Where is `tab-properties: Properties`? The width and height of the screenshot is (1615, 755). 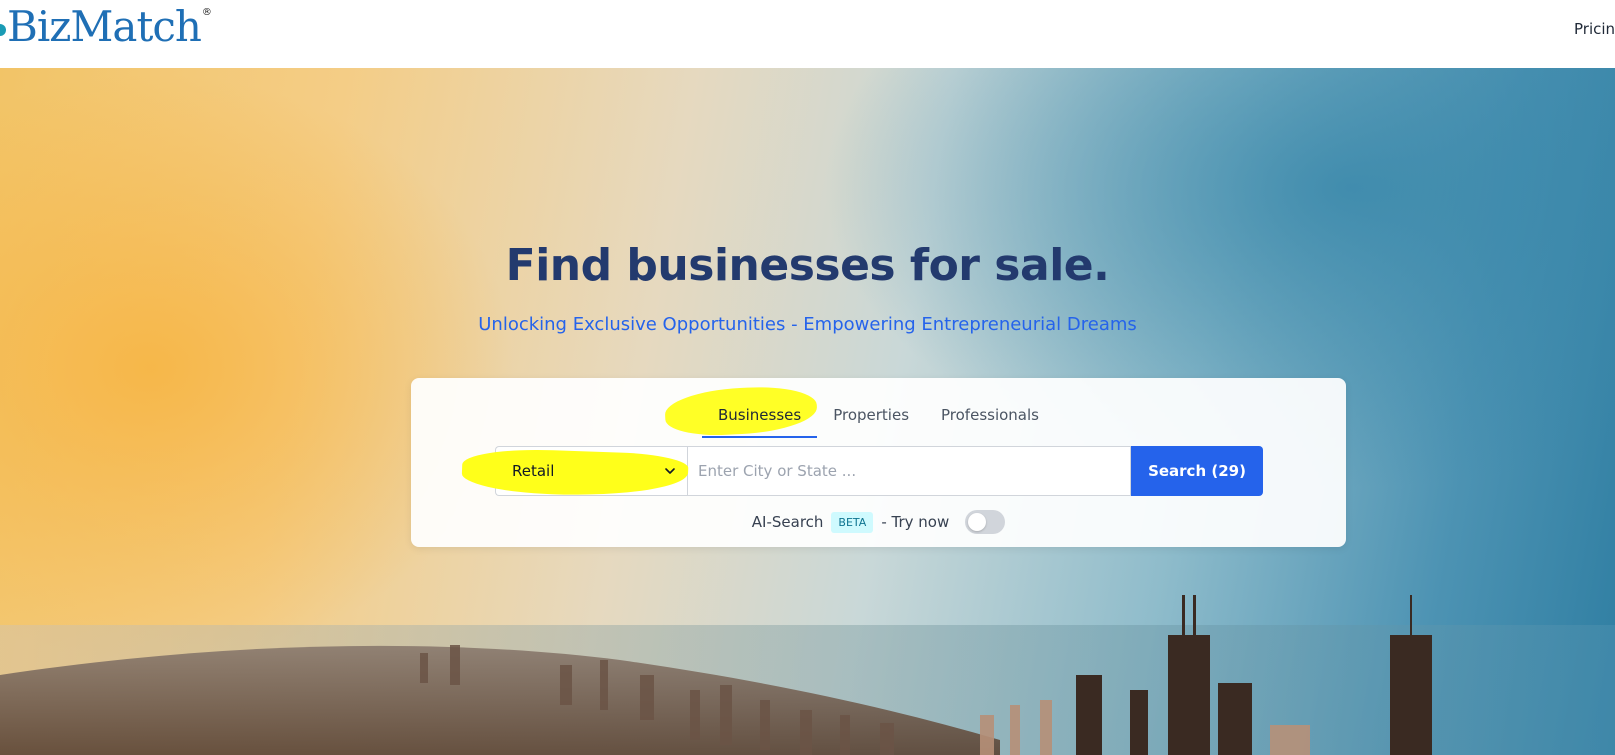 tab-properties: Properties is located at coordinates (871, 419).